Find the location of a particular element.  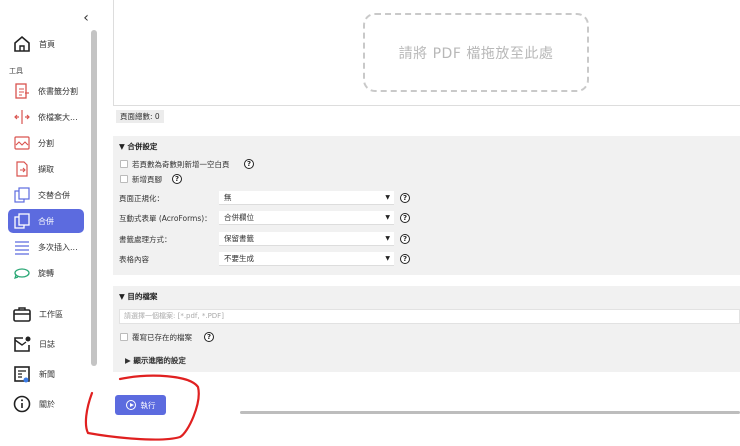

select-value: 保留書籤 is located at coordinates (239, 238).